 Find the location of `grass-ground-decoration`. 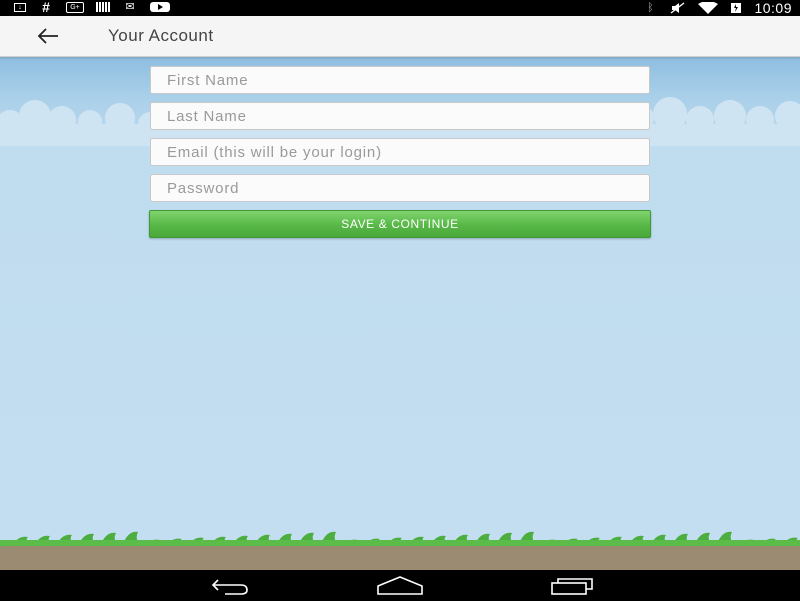

grass-ground-decoration is located at coordinates (400, 550).